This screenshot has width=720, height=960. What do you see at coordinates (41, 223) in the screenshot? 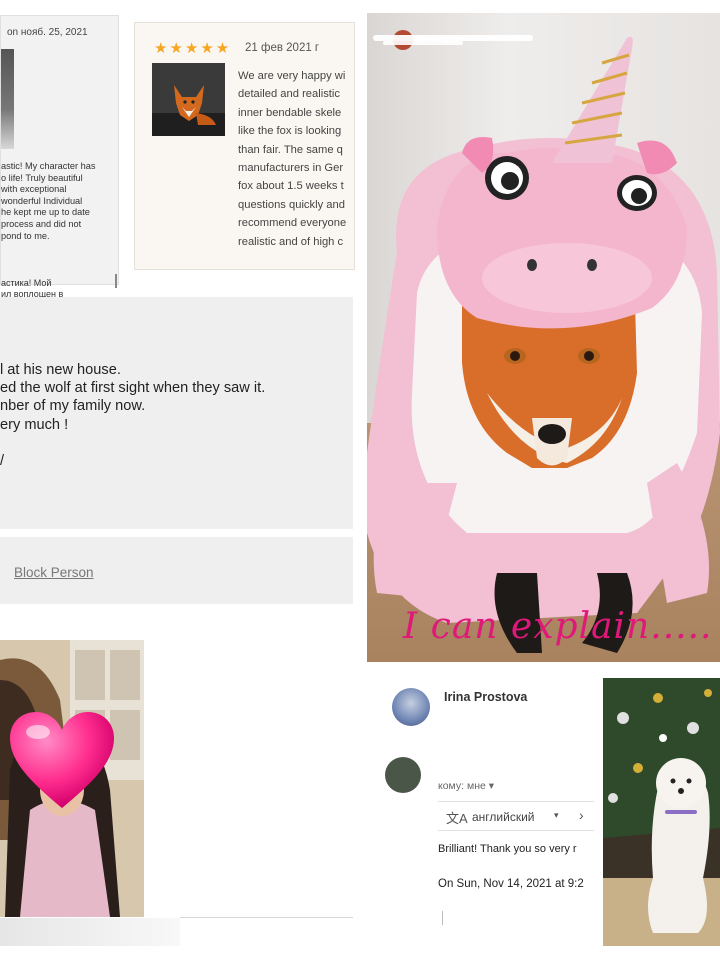
I see `review-line: process and did not` at bounding box center [41, 223].